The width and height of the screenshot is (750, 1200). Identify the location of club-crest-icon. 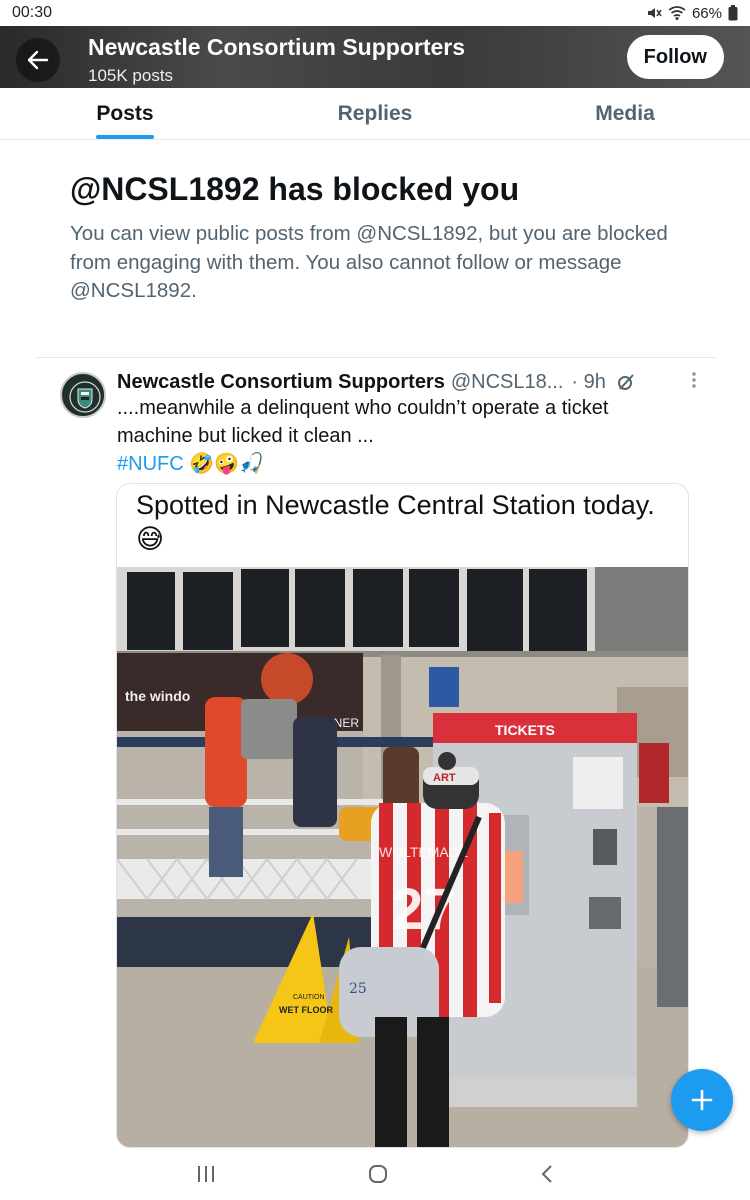
(84, 396).